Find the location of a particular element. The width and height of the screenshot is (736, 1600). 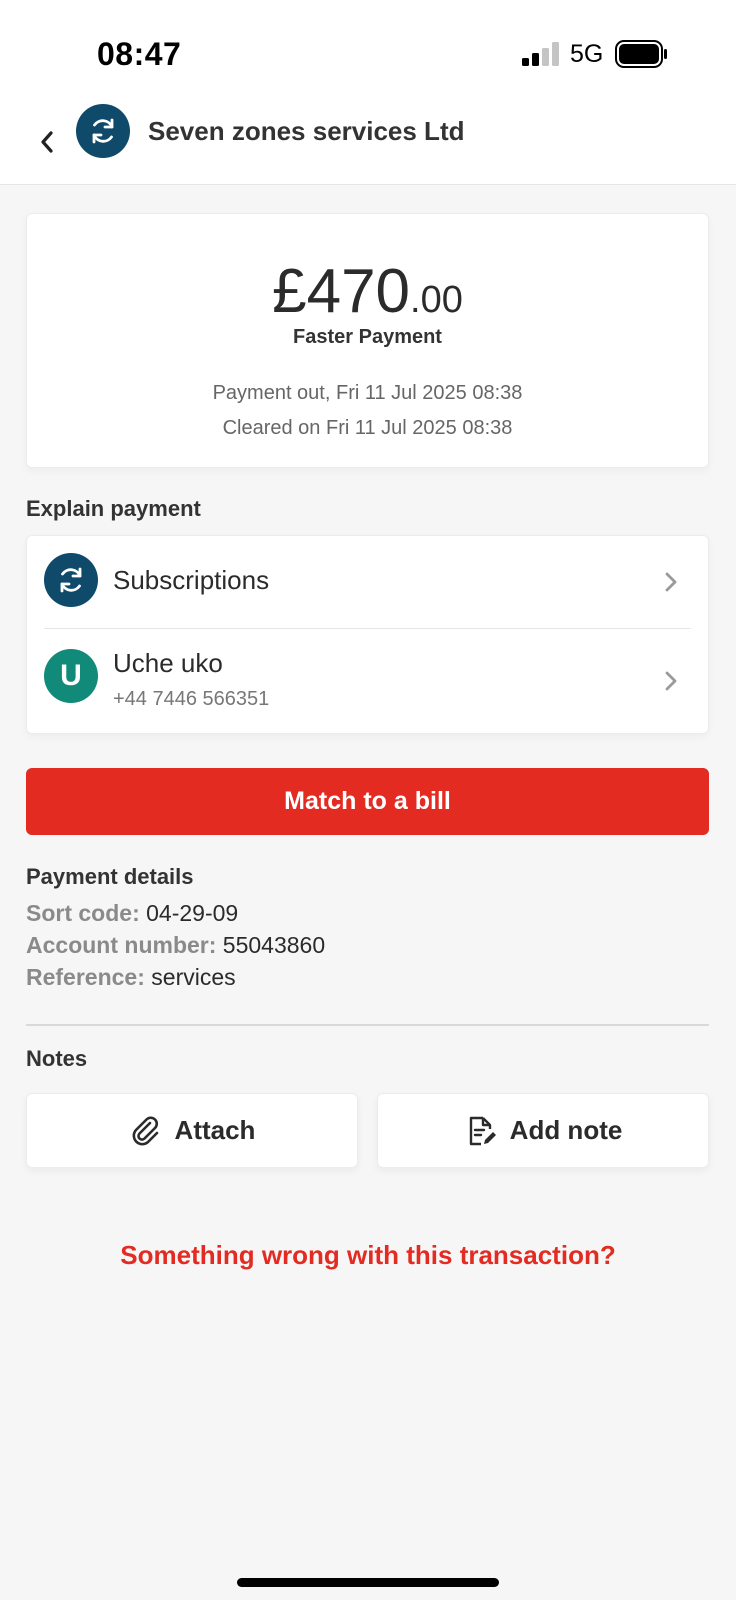

note-edit-icon is located at coordinates (482, 1130).